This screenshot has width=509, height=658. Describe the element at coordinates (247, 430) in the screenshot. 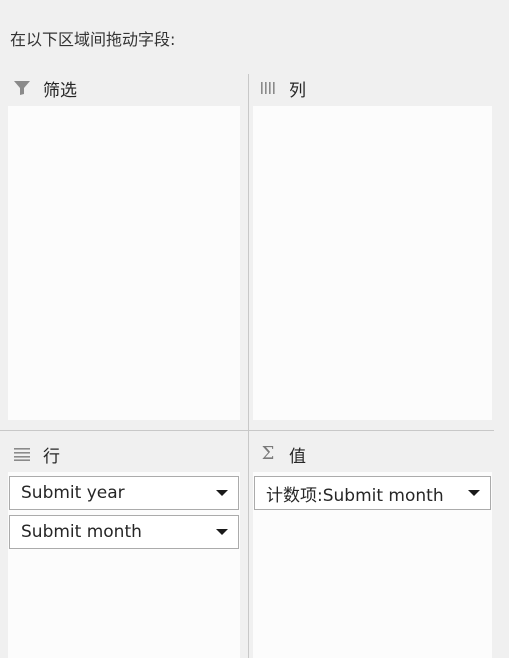

I see `horizontal-divider` at that location.